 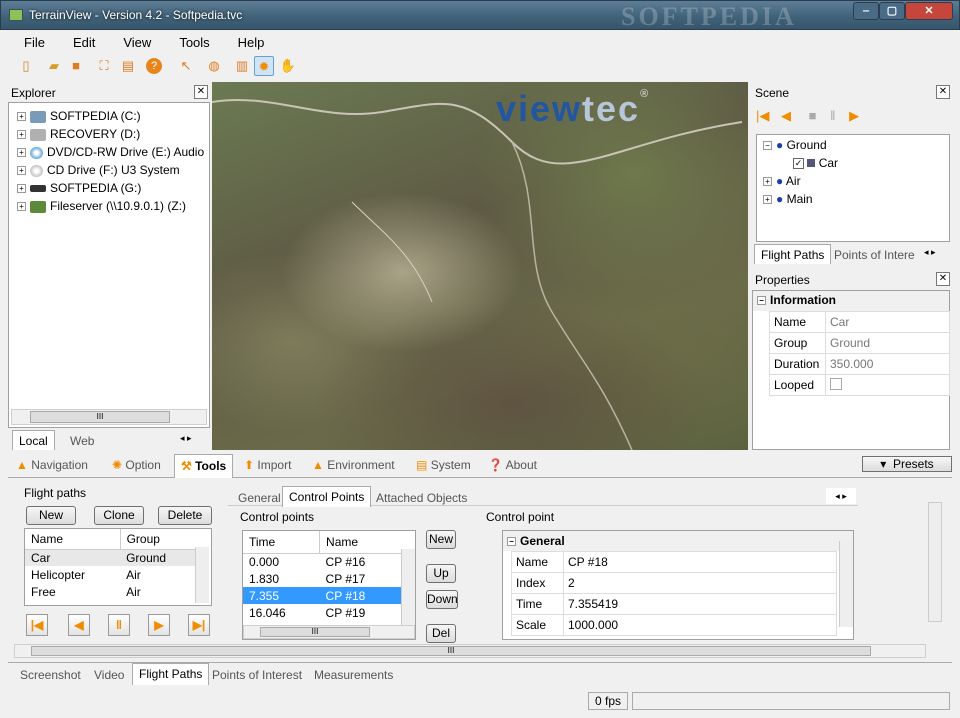 What do you see at coordinates (244, 41) in the screenshot?
I see `menu-help: Help` at bounding box center [244, 41].